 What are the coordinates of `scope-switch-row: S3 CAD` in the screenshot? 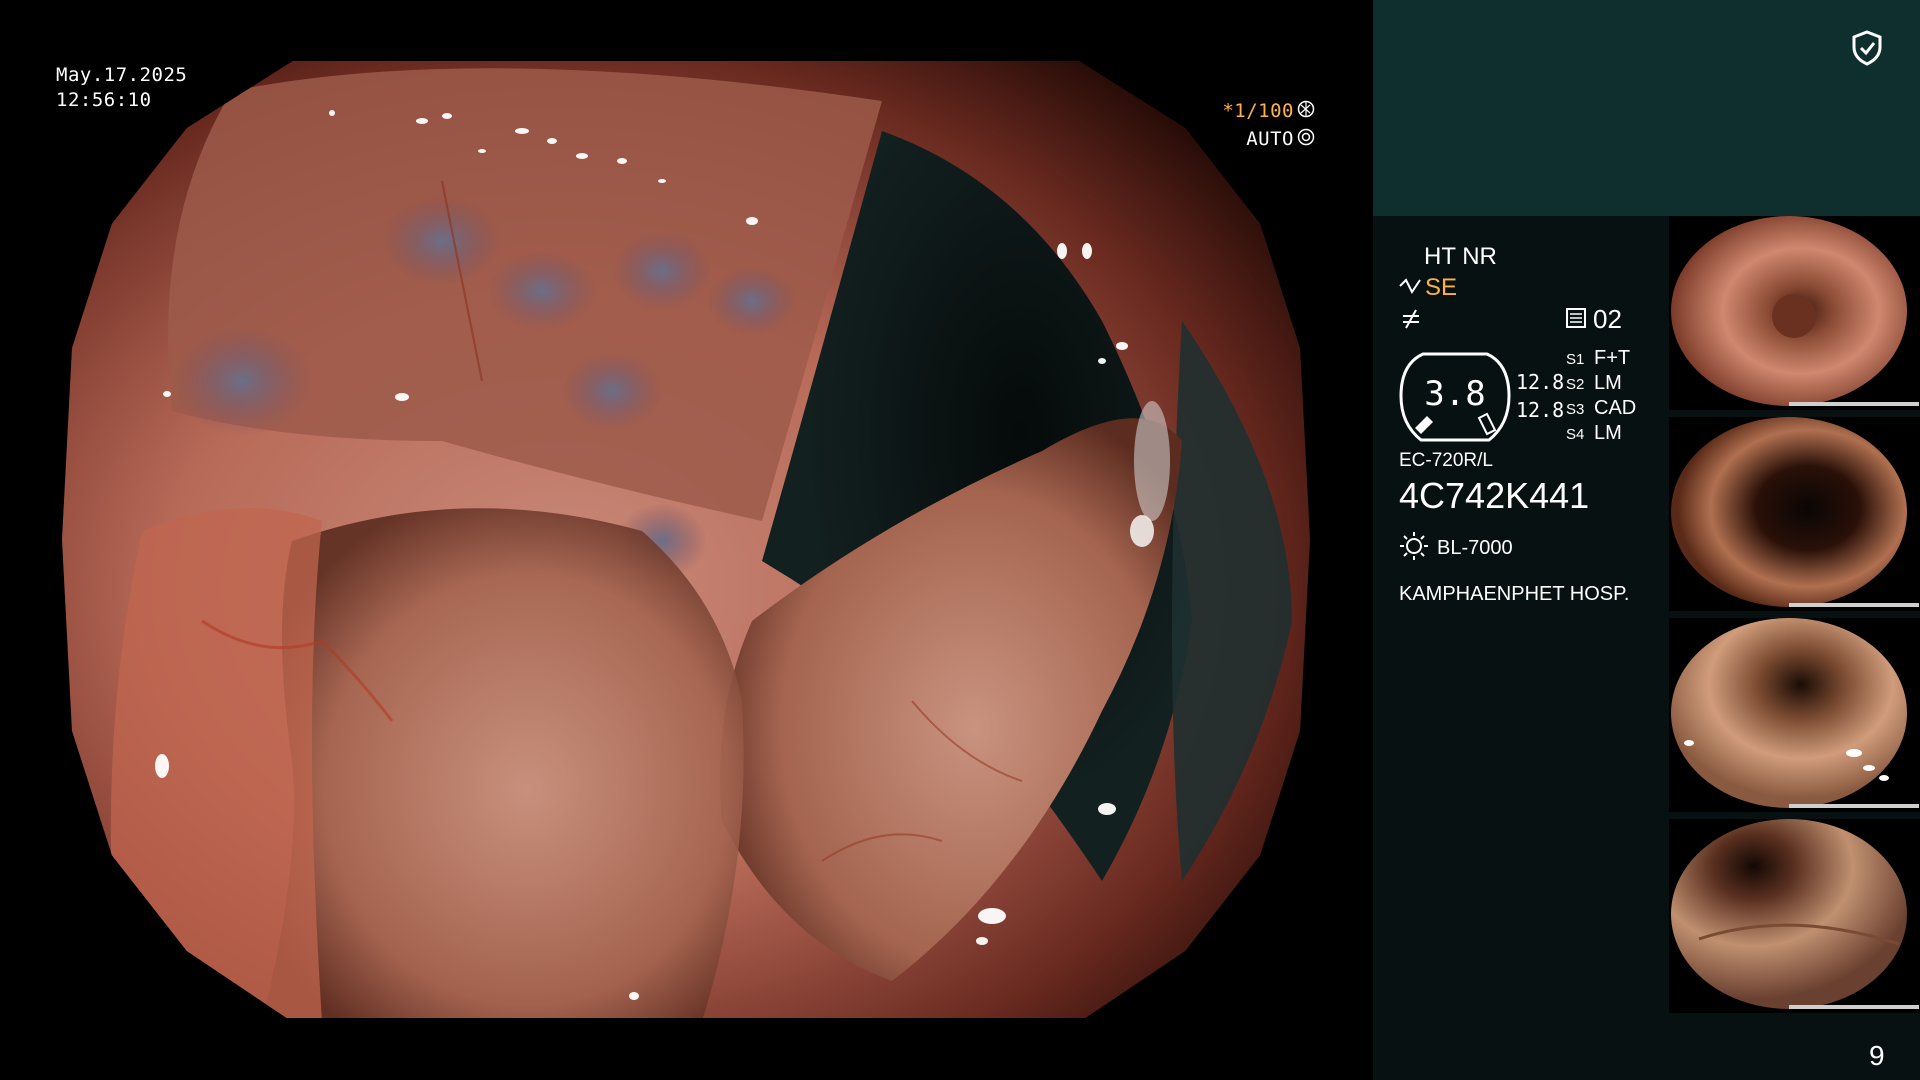 It's located at (1601, 409).